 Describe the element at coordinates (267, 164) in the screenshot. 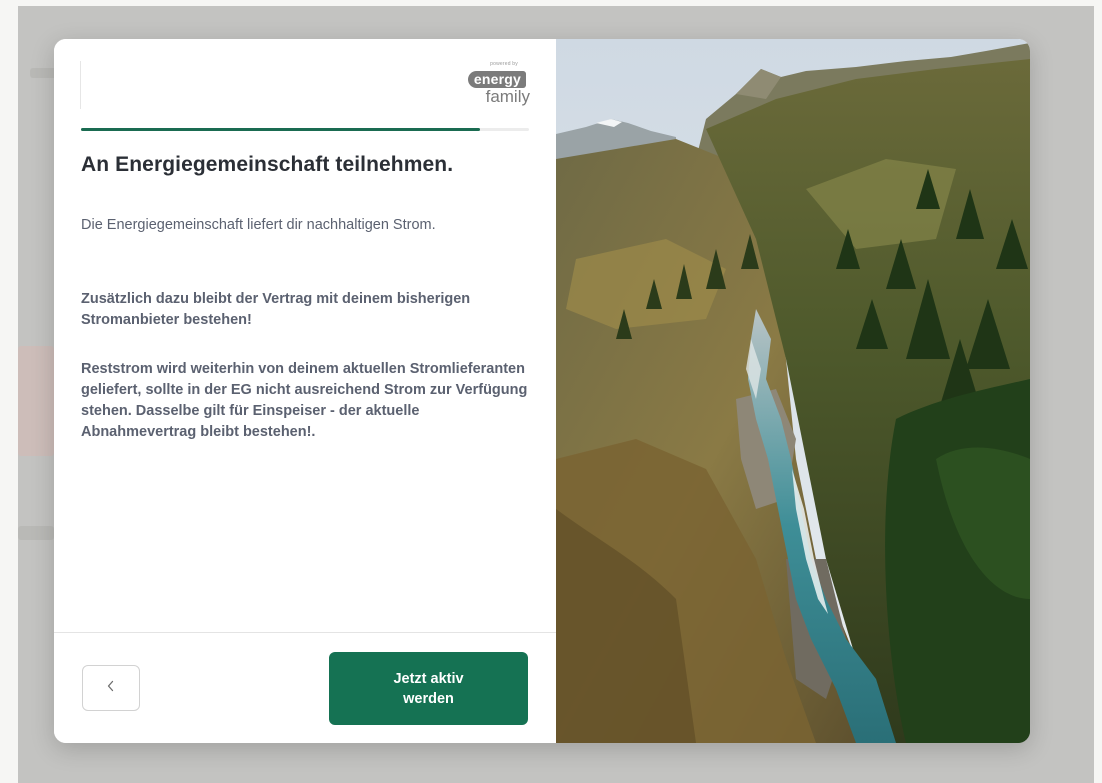

I see `page-title: An Energiegemeinschaft teilnehmen.` at that location.